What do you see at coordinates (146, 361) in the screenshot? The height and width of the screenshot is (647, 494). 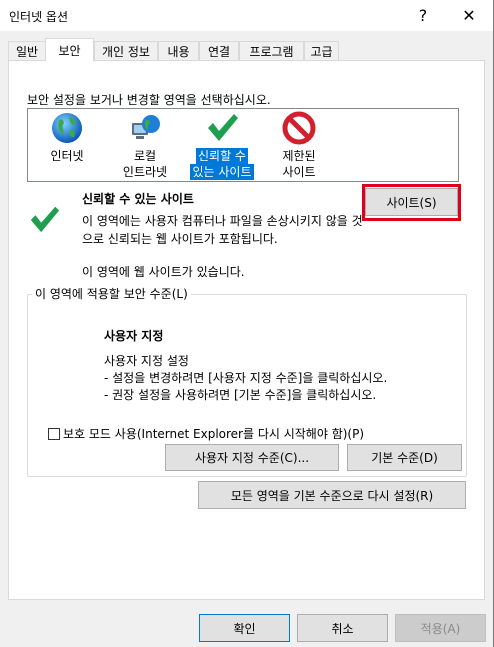 I see `level-line: 사용자 지정 설정` at bounding box center [146, 361].